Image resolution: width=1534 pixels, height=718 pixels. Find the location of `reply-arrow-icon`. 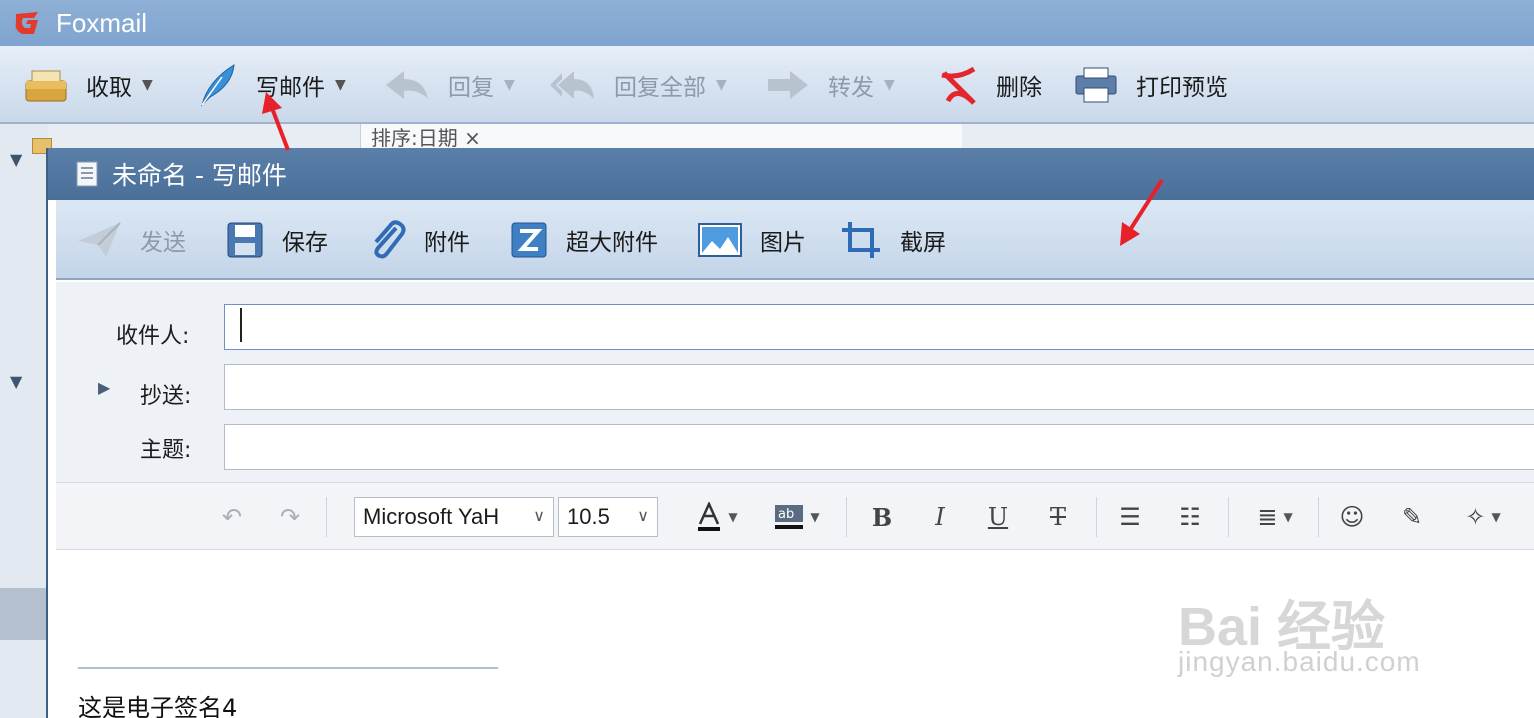

reply-arrow-icon is located at coordinates (407, 85).